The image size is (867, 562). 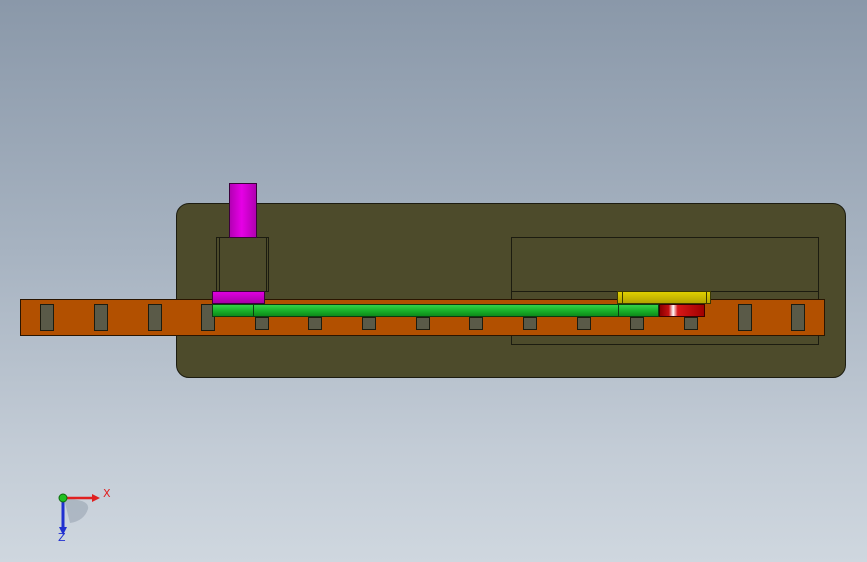 What do you see at coordinates (435, 310) in the screenshot?
I see `green-bar` at bounding box center [435, 310].